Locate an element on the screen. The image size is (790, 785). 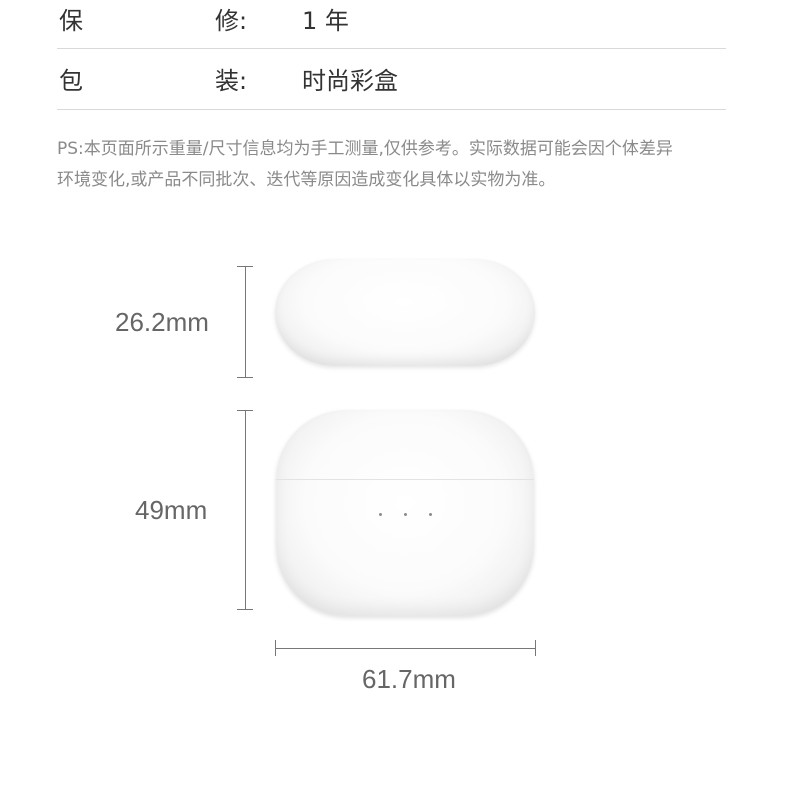
spec-value-warranty: 1 年 is located at coordinates (325, 21).